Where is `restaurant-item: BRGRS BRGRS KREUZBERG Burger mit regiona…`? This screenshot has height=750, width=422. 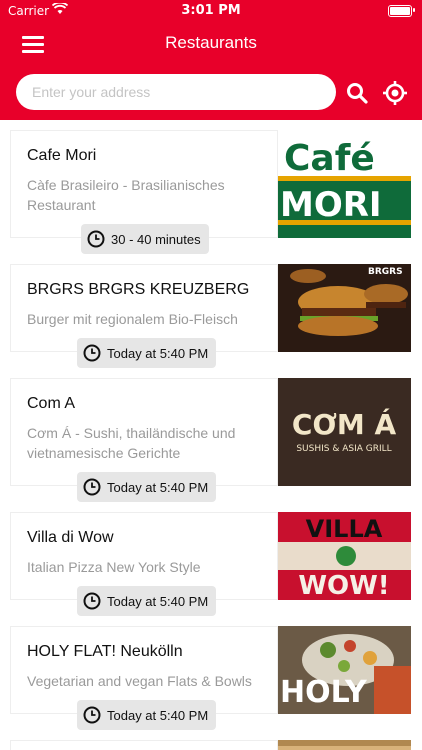
restaurant-item: BRGRS BRGRS KREUZBERG Burger mit regiona… is located at coordinates (210, 316).